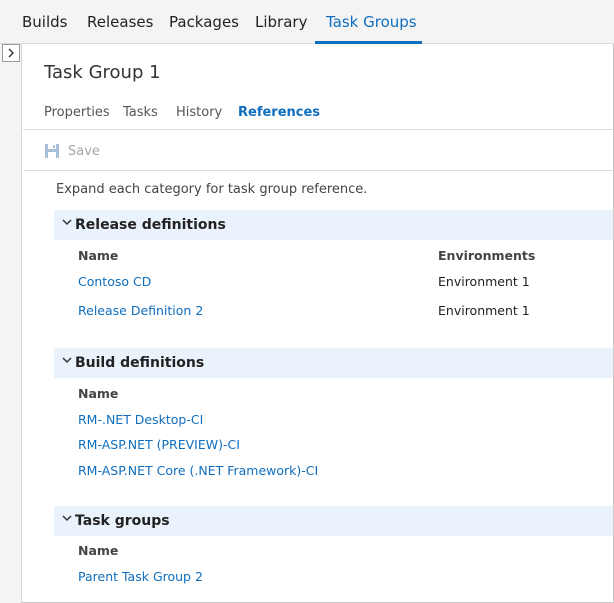 This screenshot has width=614, height=603. I want to click on tab-properties: Properties, so click(77, 112).